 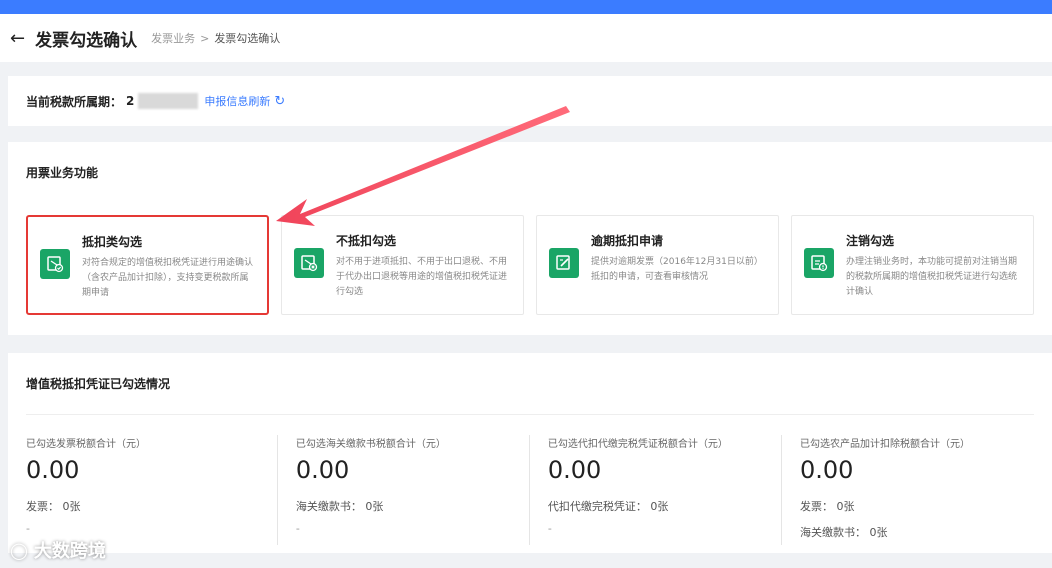 I want to click on card-title: 注销勾选, so click(x=870, y=241).